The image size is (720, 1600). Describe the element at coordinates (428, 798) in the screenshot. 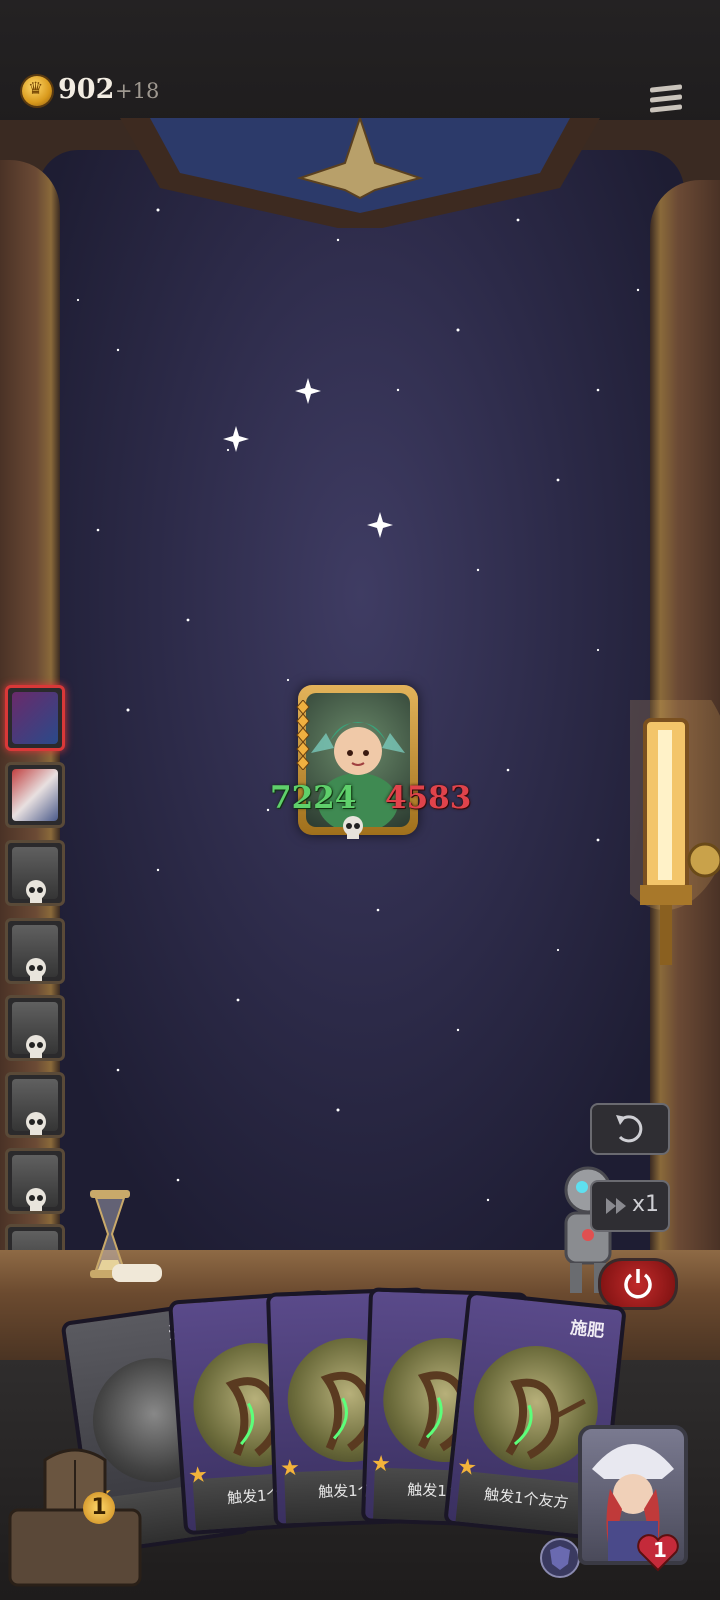

I see `enemy-attack: 4583` at that location.